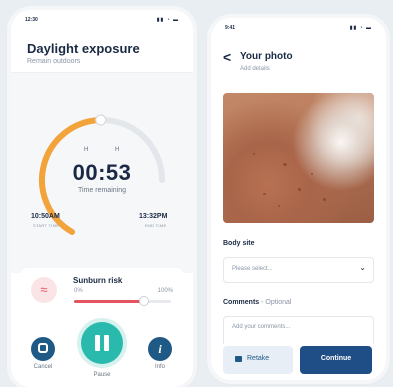 Image resolution: width=393 pixels, height=387 pixels. I want to click on countdown-timer: 00:53, so click(102, 172).